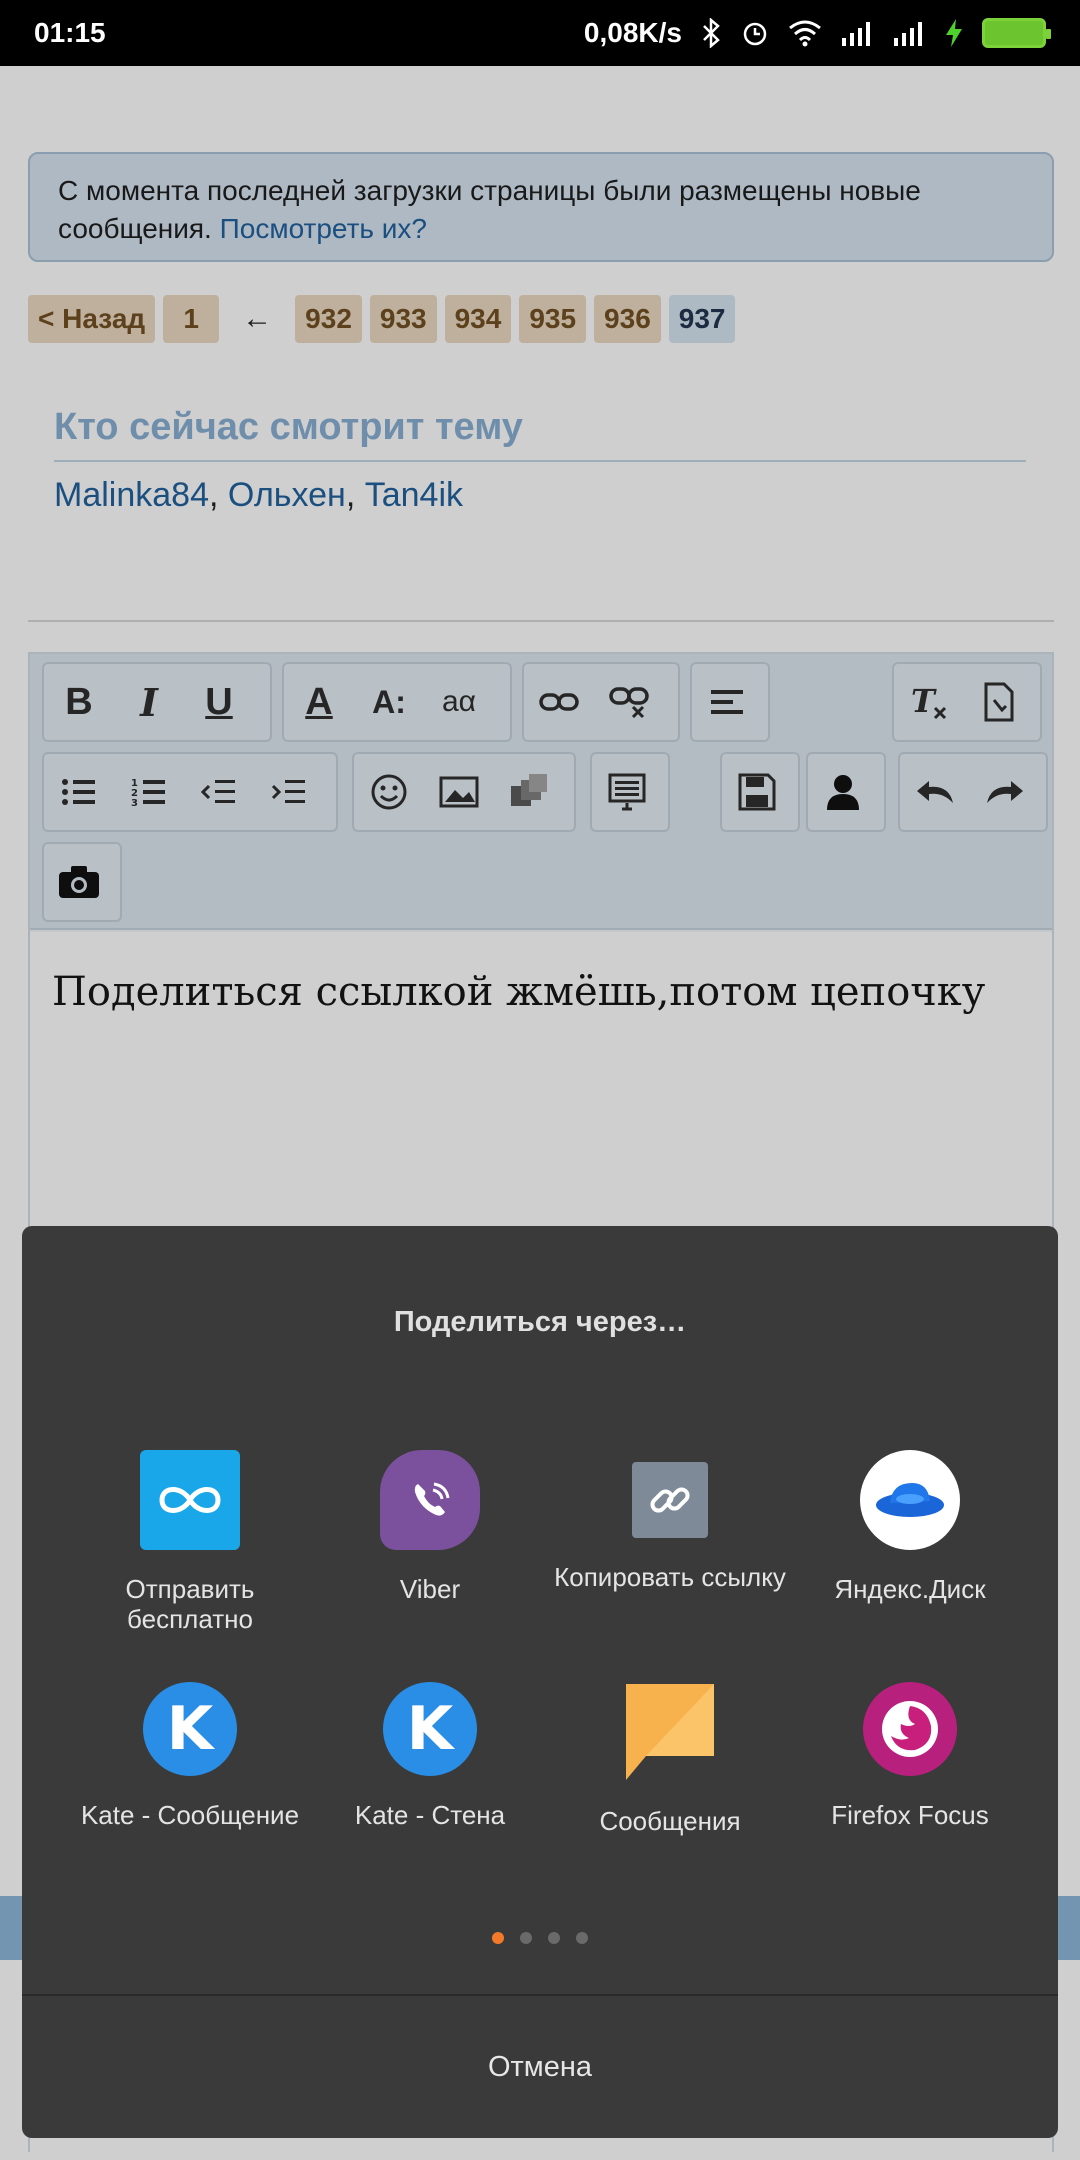 The height and width of the screenshot is (2160, 1080). Describe the element at coordinates (540, 1938) in the screenshot. I see `page-indicator` at that location.